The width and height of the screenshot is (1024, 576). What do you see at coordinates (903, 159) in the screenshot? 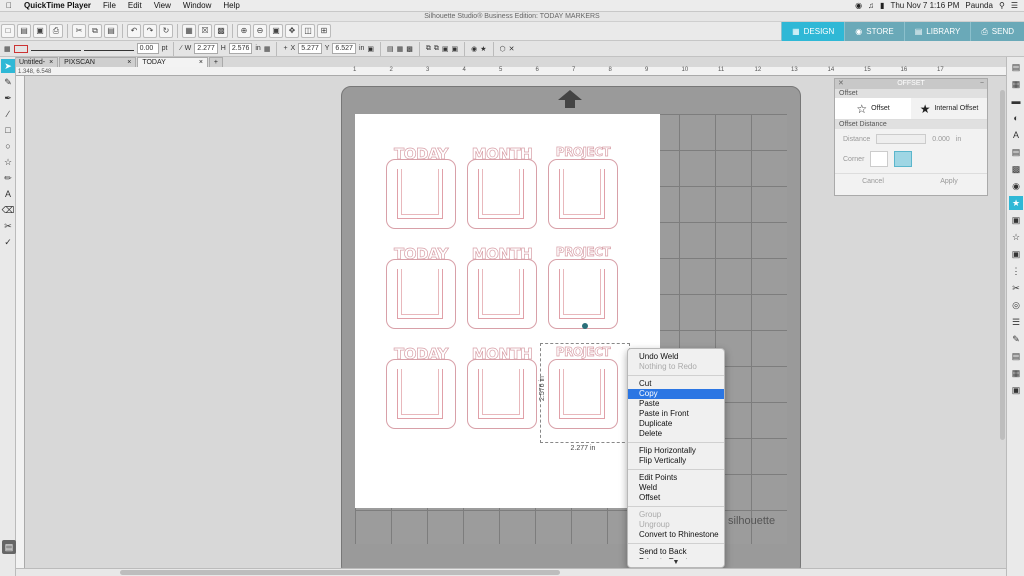
I see `corner-round-button` at bounding box center [903, 159].